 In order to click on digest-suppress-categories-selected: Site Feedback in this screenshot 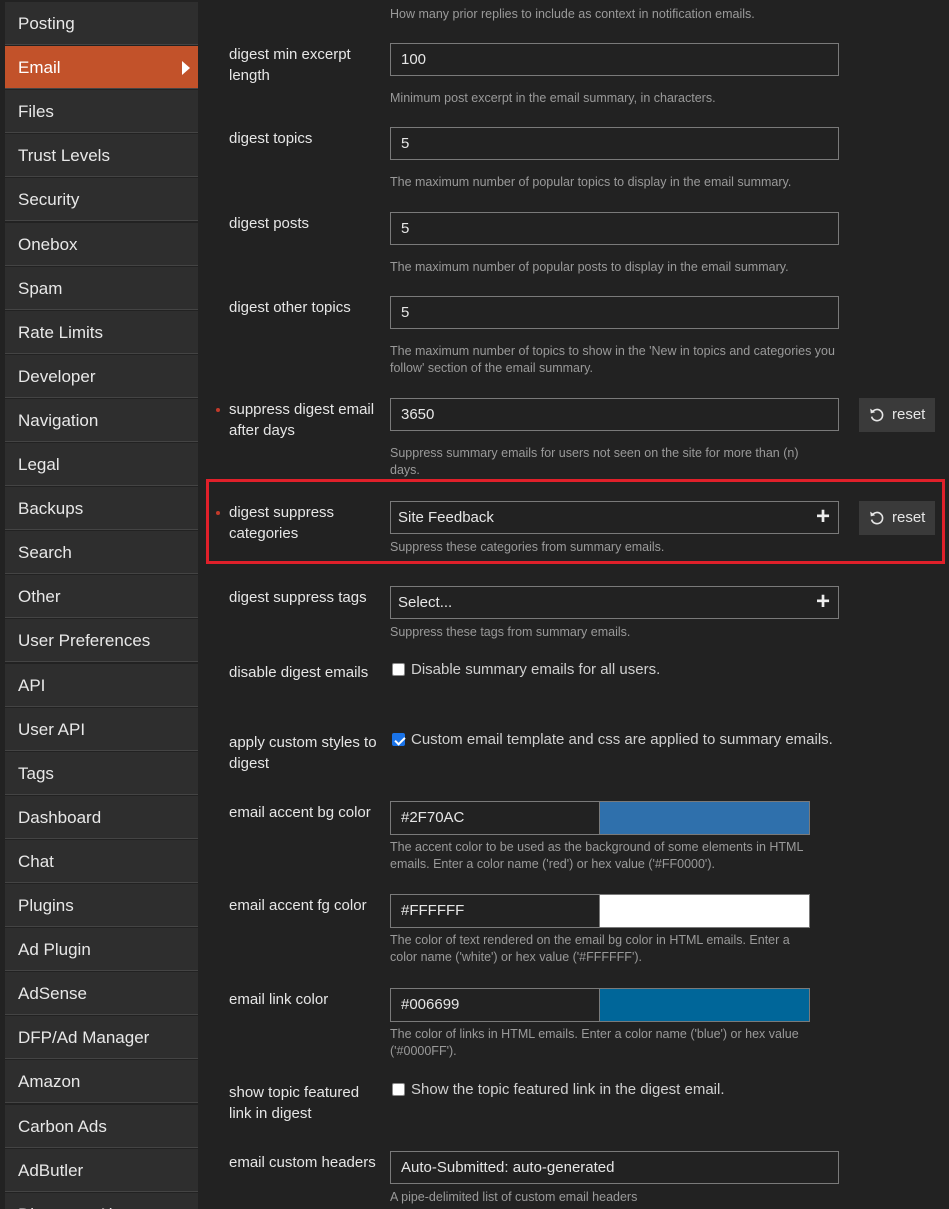, I will do `click(446, 517)`.